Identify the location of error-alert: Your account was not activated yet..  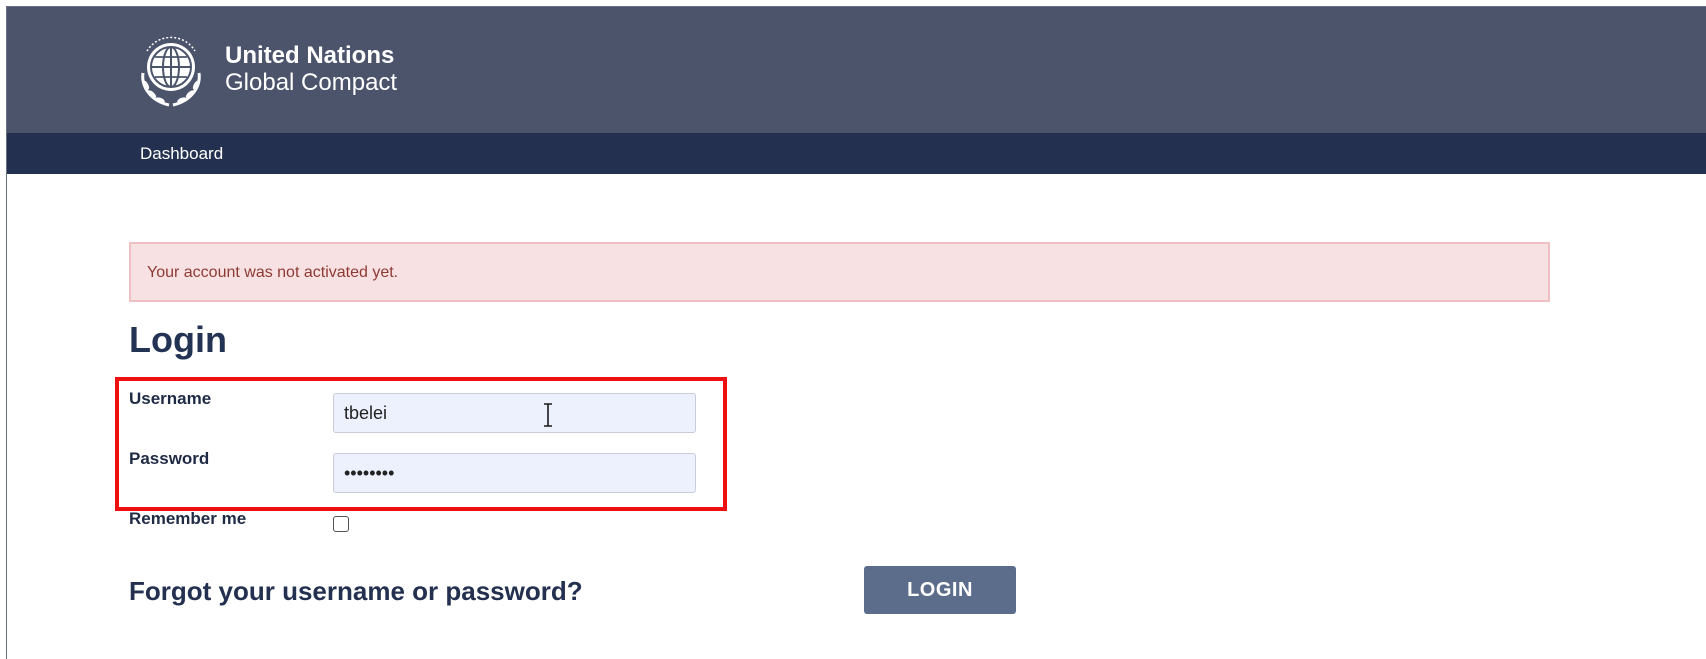
(839, 272).